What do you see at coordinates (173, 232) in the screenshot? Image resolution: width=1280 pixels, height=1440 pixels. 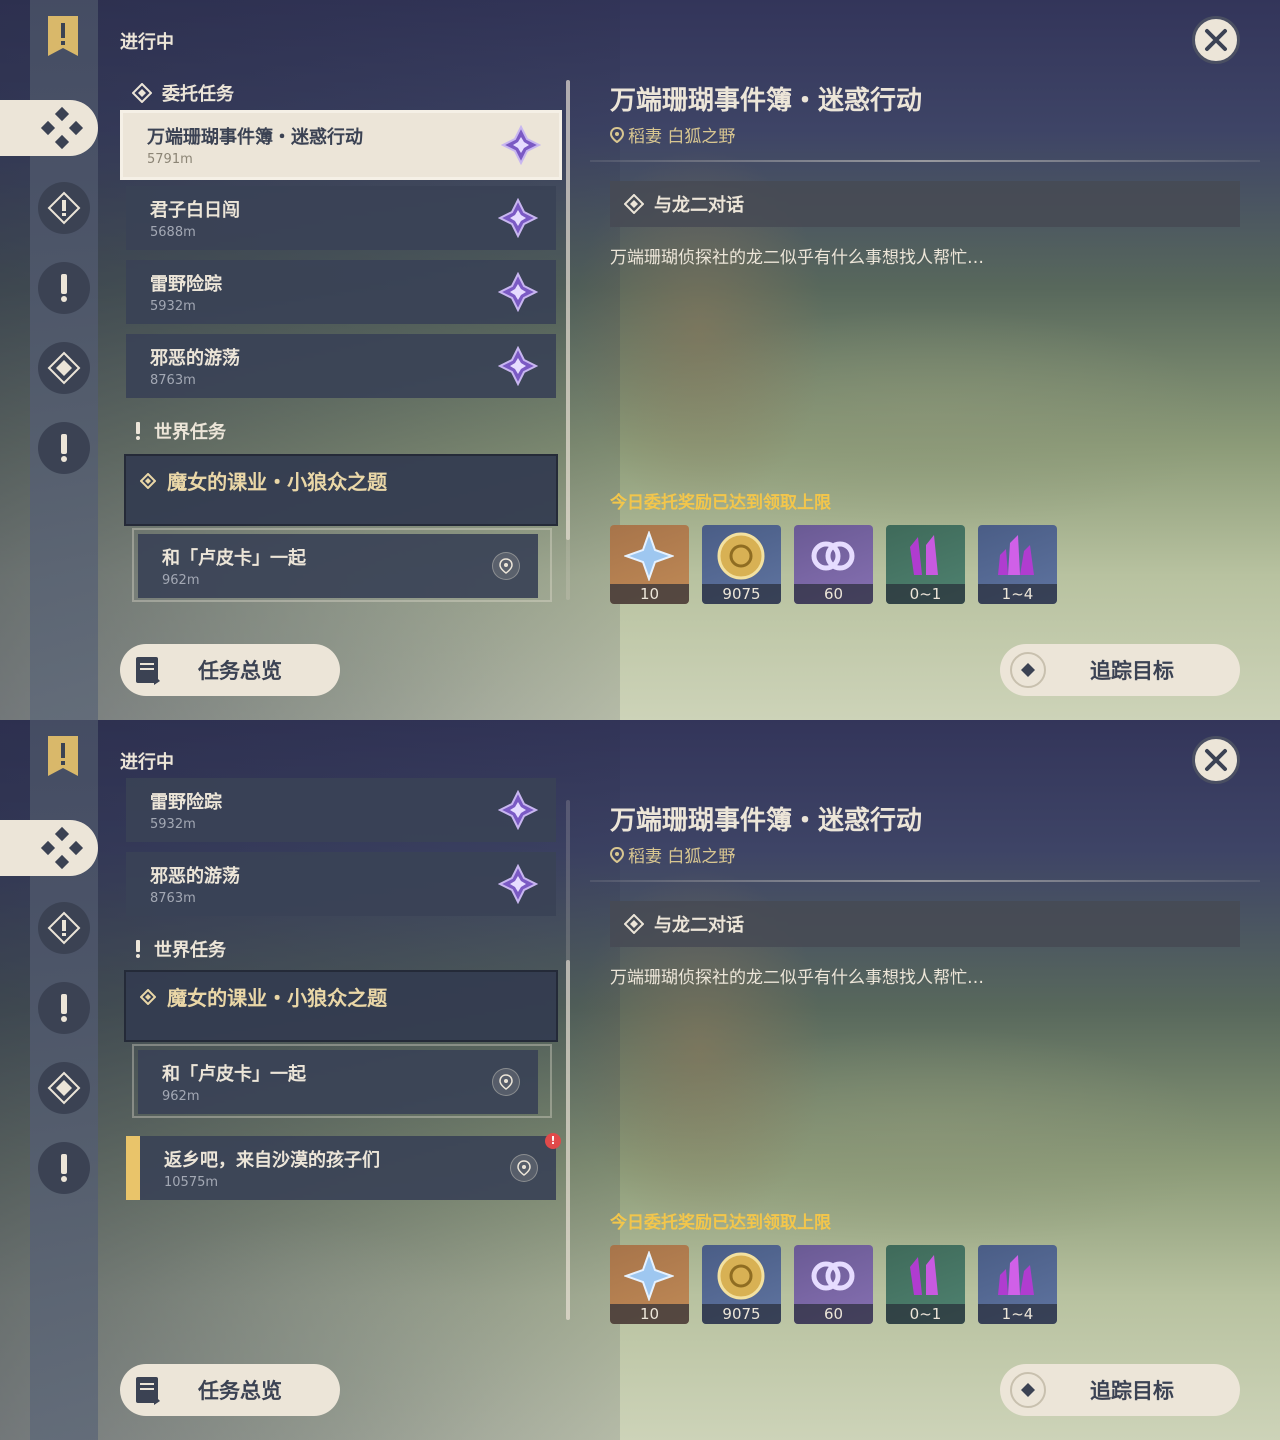 I see `quest-distance: 5688m` at bounding box center [173, 232].